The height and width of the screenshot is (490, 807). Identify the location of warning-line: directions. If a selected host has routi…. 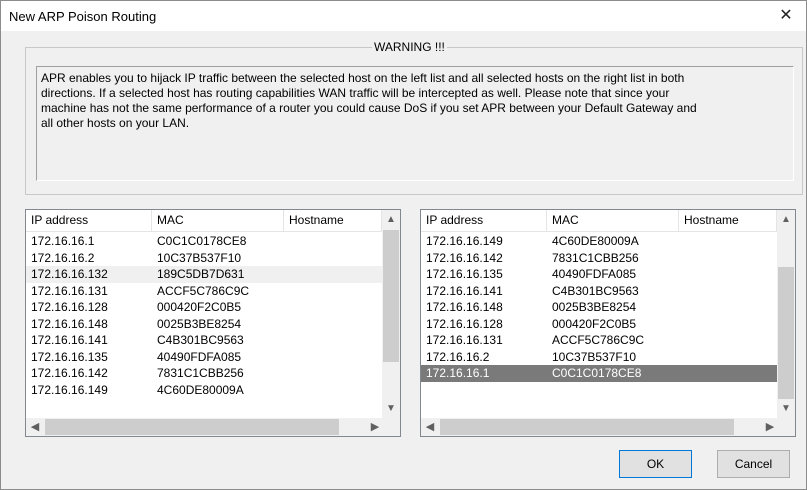
(355, 93).